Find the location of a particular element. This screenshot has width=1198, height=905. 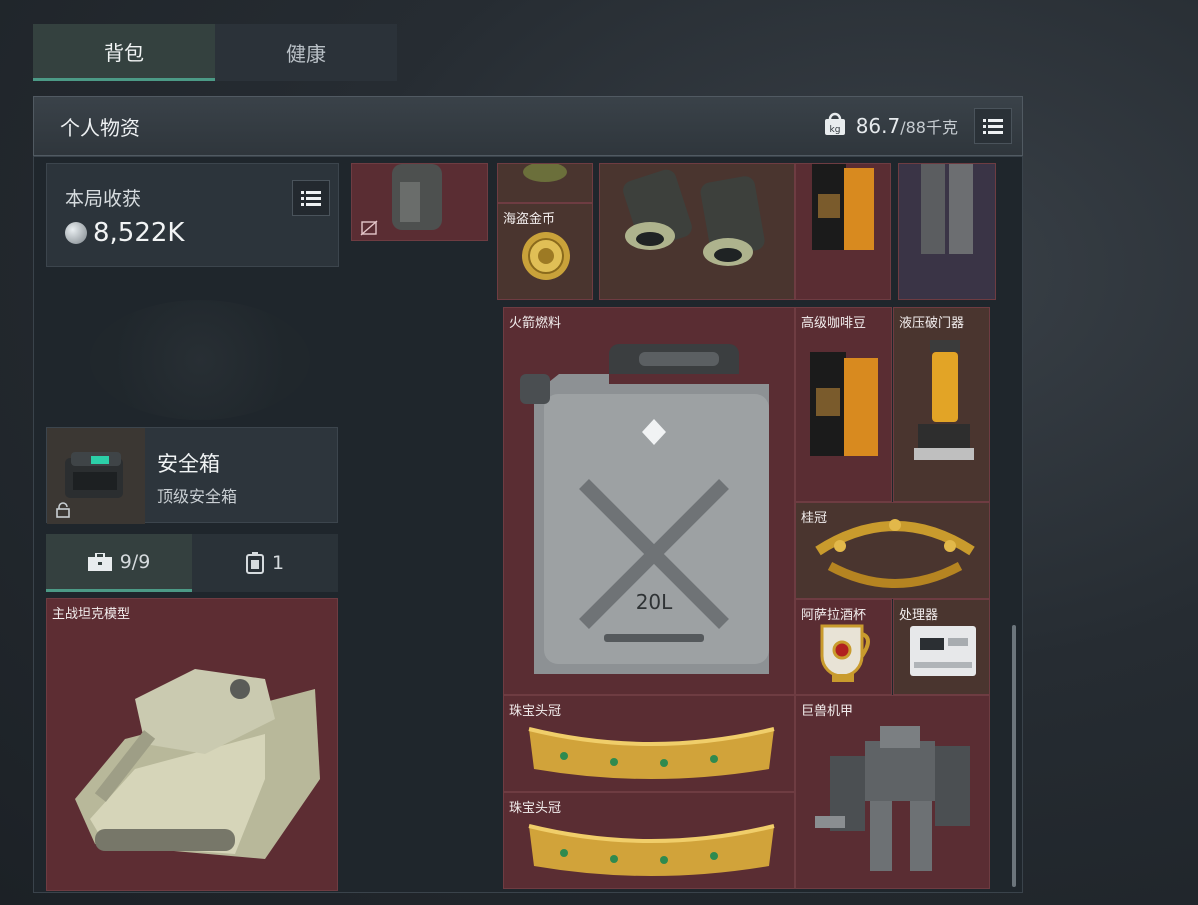

inventory-scrollbar is located at coordinates (1014, 756).